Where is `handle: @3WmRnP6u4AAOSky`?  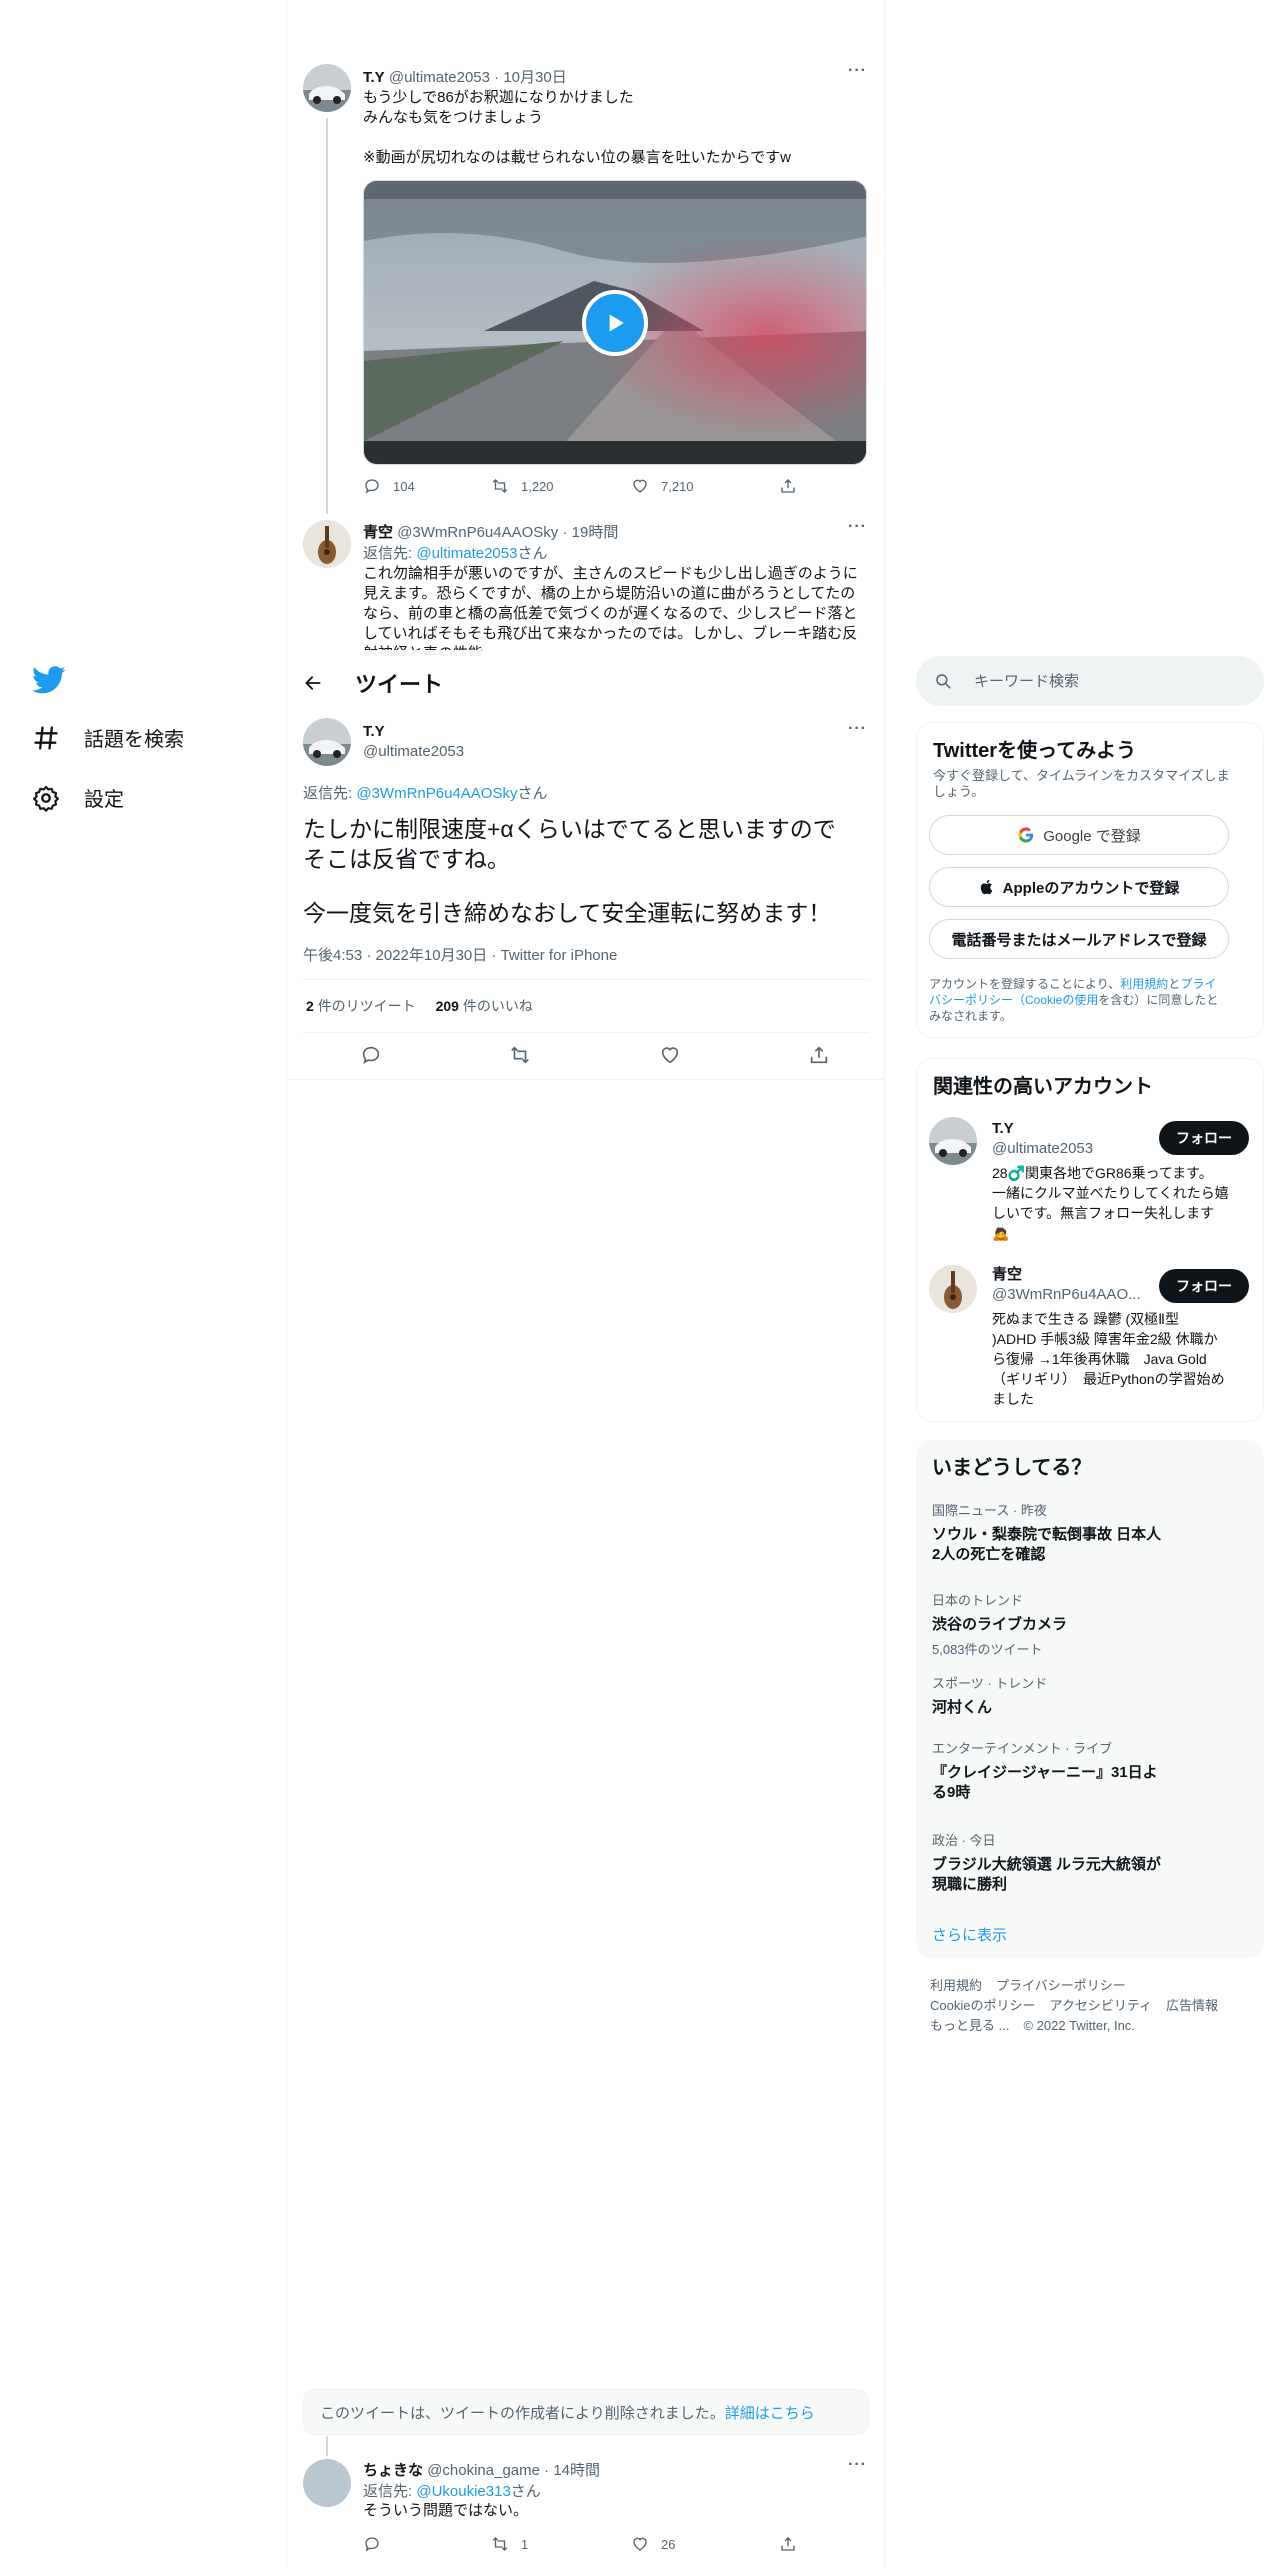 handle: @3WmRnP6u4AAOSky is located at coordinates (477, 532).